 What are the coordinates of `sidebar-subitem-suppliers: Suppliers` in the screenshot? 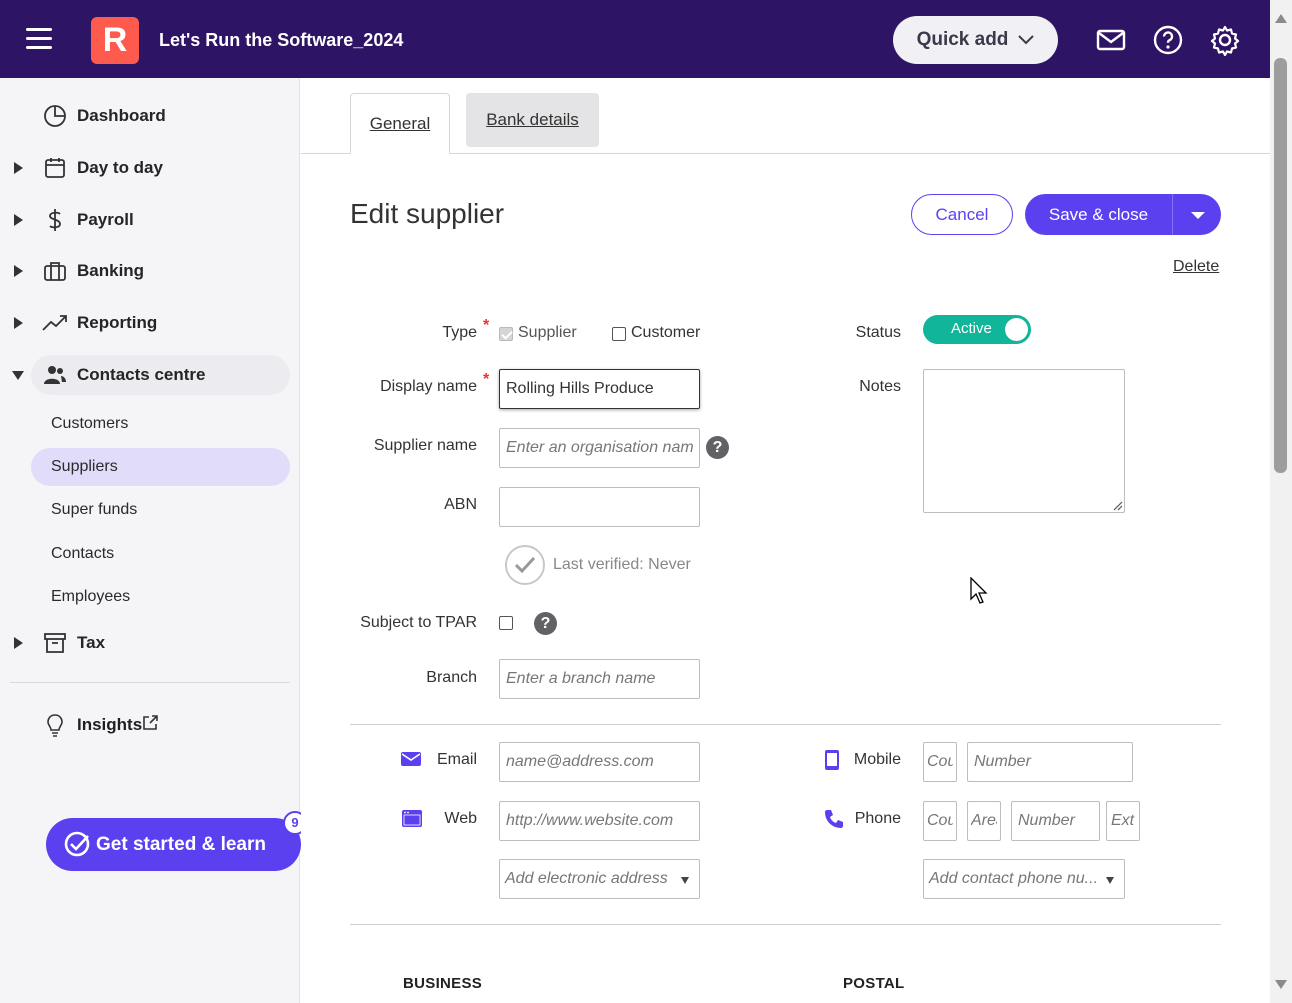 It's located at (160, 467).